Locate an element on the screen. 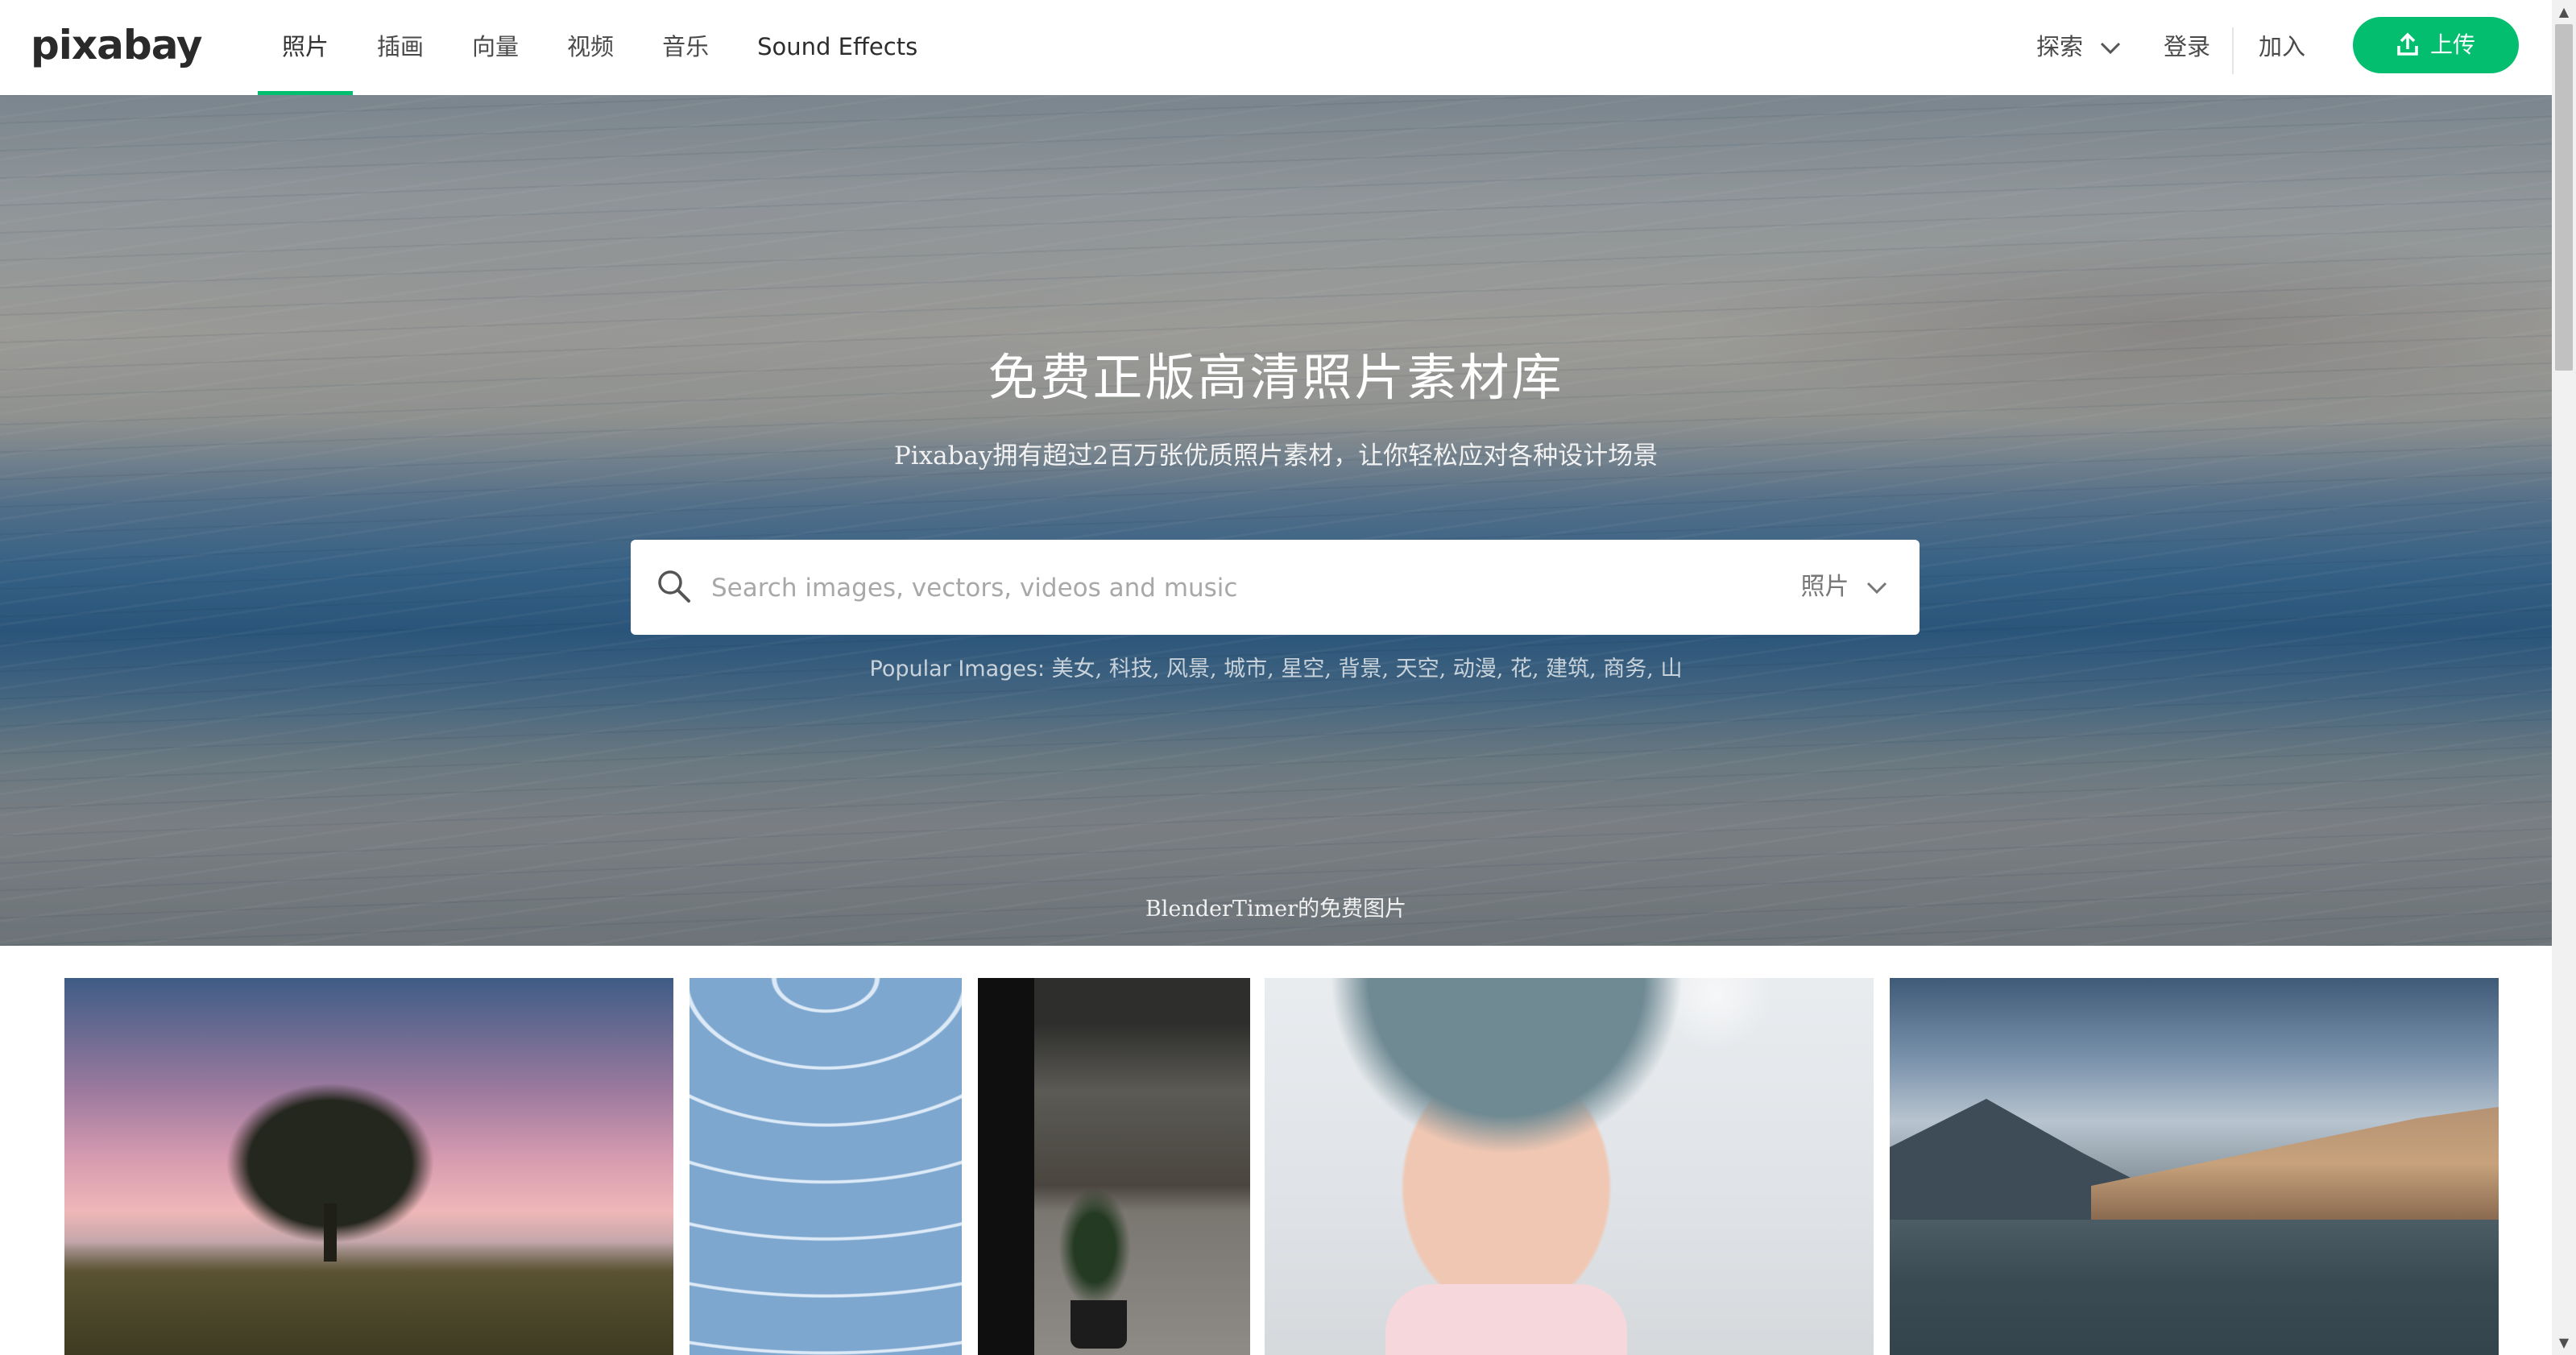  scroll-up-icon: ▲ is located at coordinates (2564, 12).